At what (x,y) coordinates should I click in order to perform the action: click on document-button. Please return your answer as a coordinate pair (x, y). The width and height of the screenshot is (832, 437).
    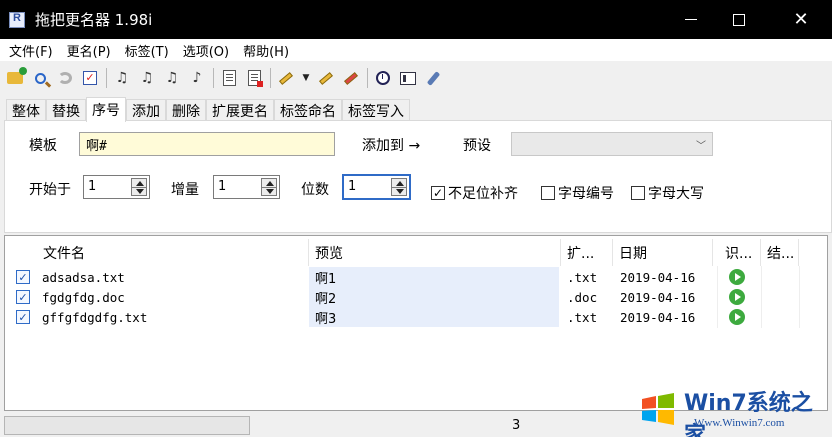
    Looking at the image, I should click on (229, 78).